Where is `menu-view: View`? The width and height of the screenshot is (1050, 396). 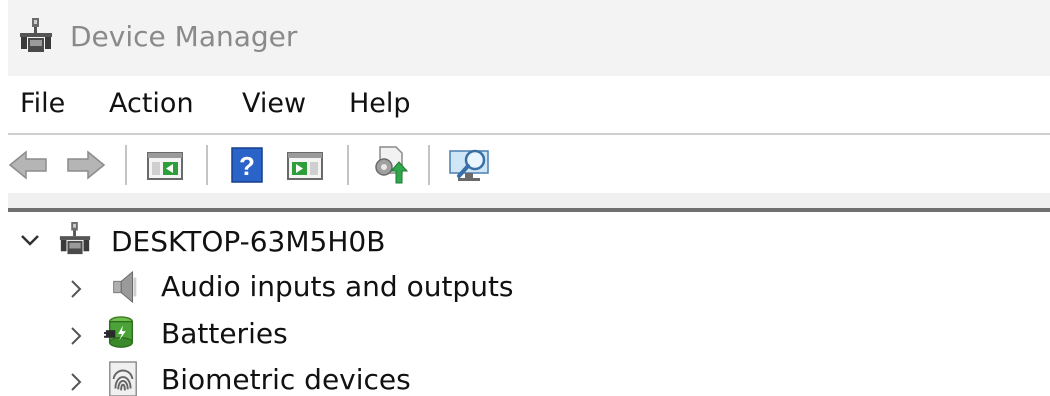 menu-view: View is located at coordinates (274, 104).